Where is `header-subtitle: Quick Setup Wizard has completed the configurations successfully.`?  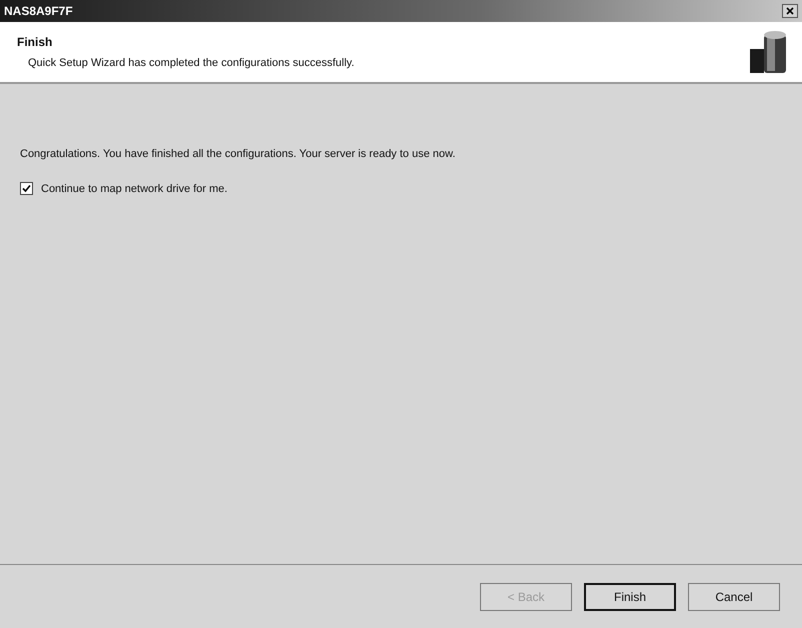
header-subtitle: Quick Setup Wizard has completed the configurations successfully. is located at coordinates (190, 63).